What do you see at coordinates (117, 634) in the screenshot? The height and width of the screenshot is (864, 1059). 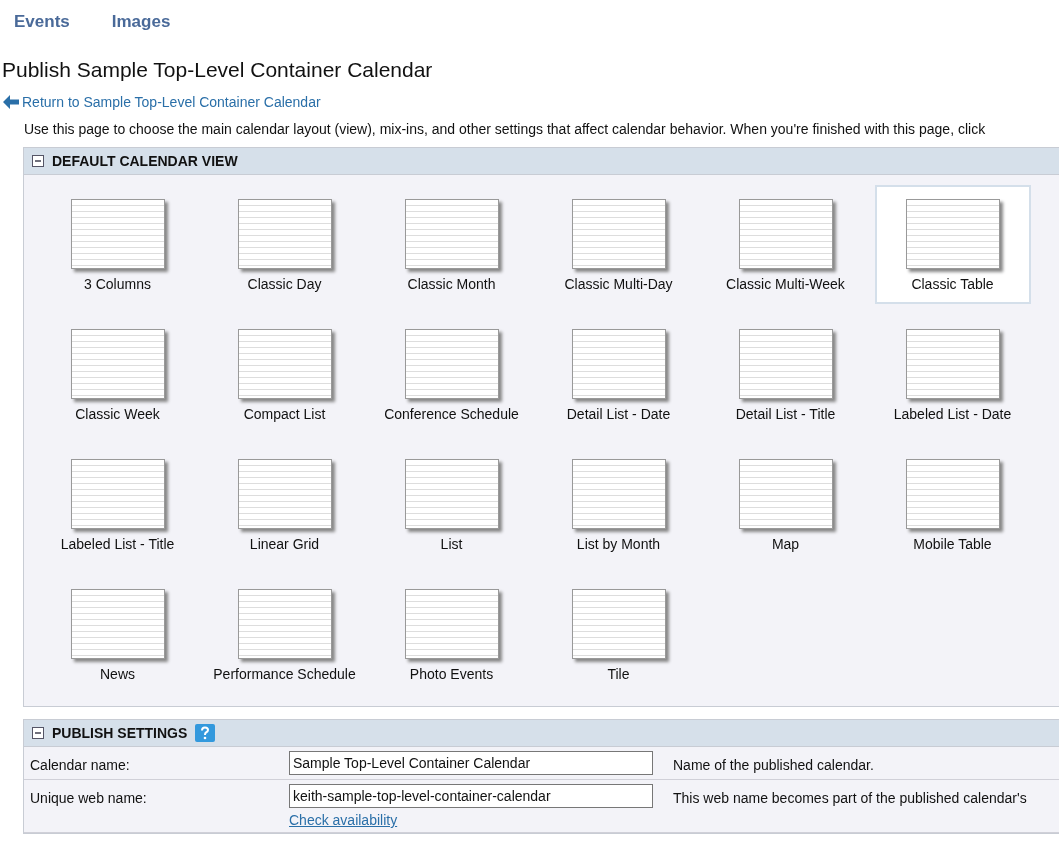 I see `view-option: News` at bounding box center [117, 634].